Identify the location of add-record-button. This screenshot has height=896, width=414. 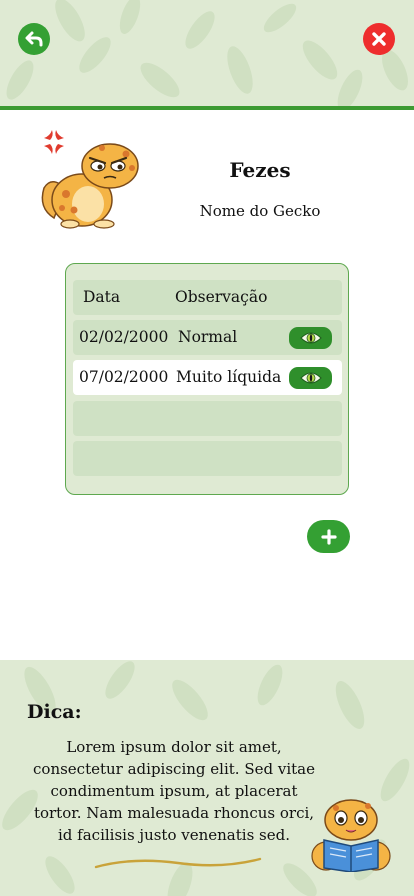
(328, 536).